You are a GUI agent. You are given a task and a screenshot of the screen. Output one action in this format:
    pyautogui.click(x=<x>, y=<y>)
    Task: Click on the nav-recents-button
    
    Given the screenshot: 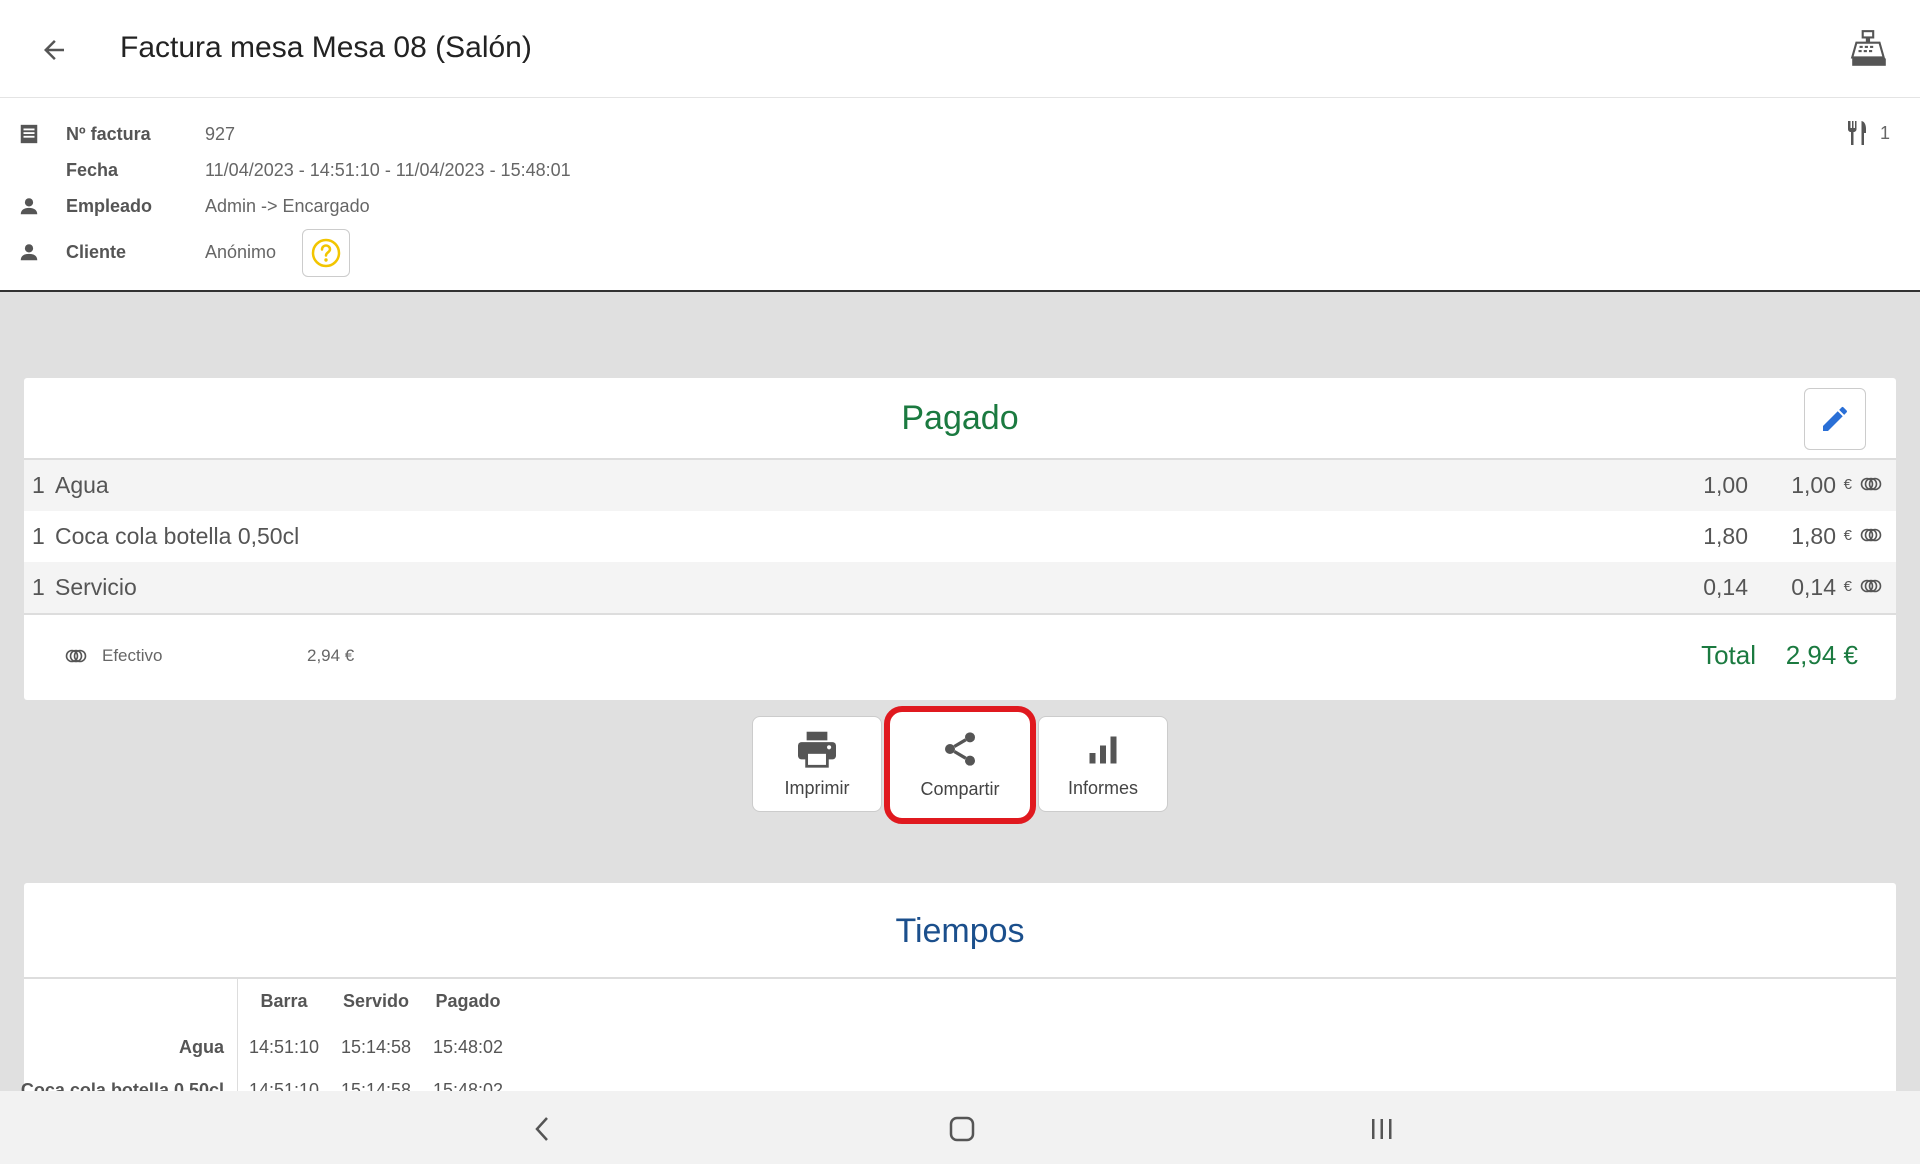 What is the action you would take?
    pyautogui.click(x=1382, y=1129)
    